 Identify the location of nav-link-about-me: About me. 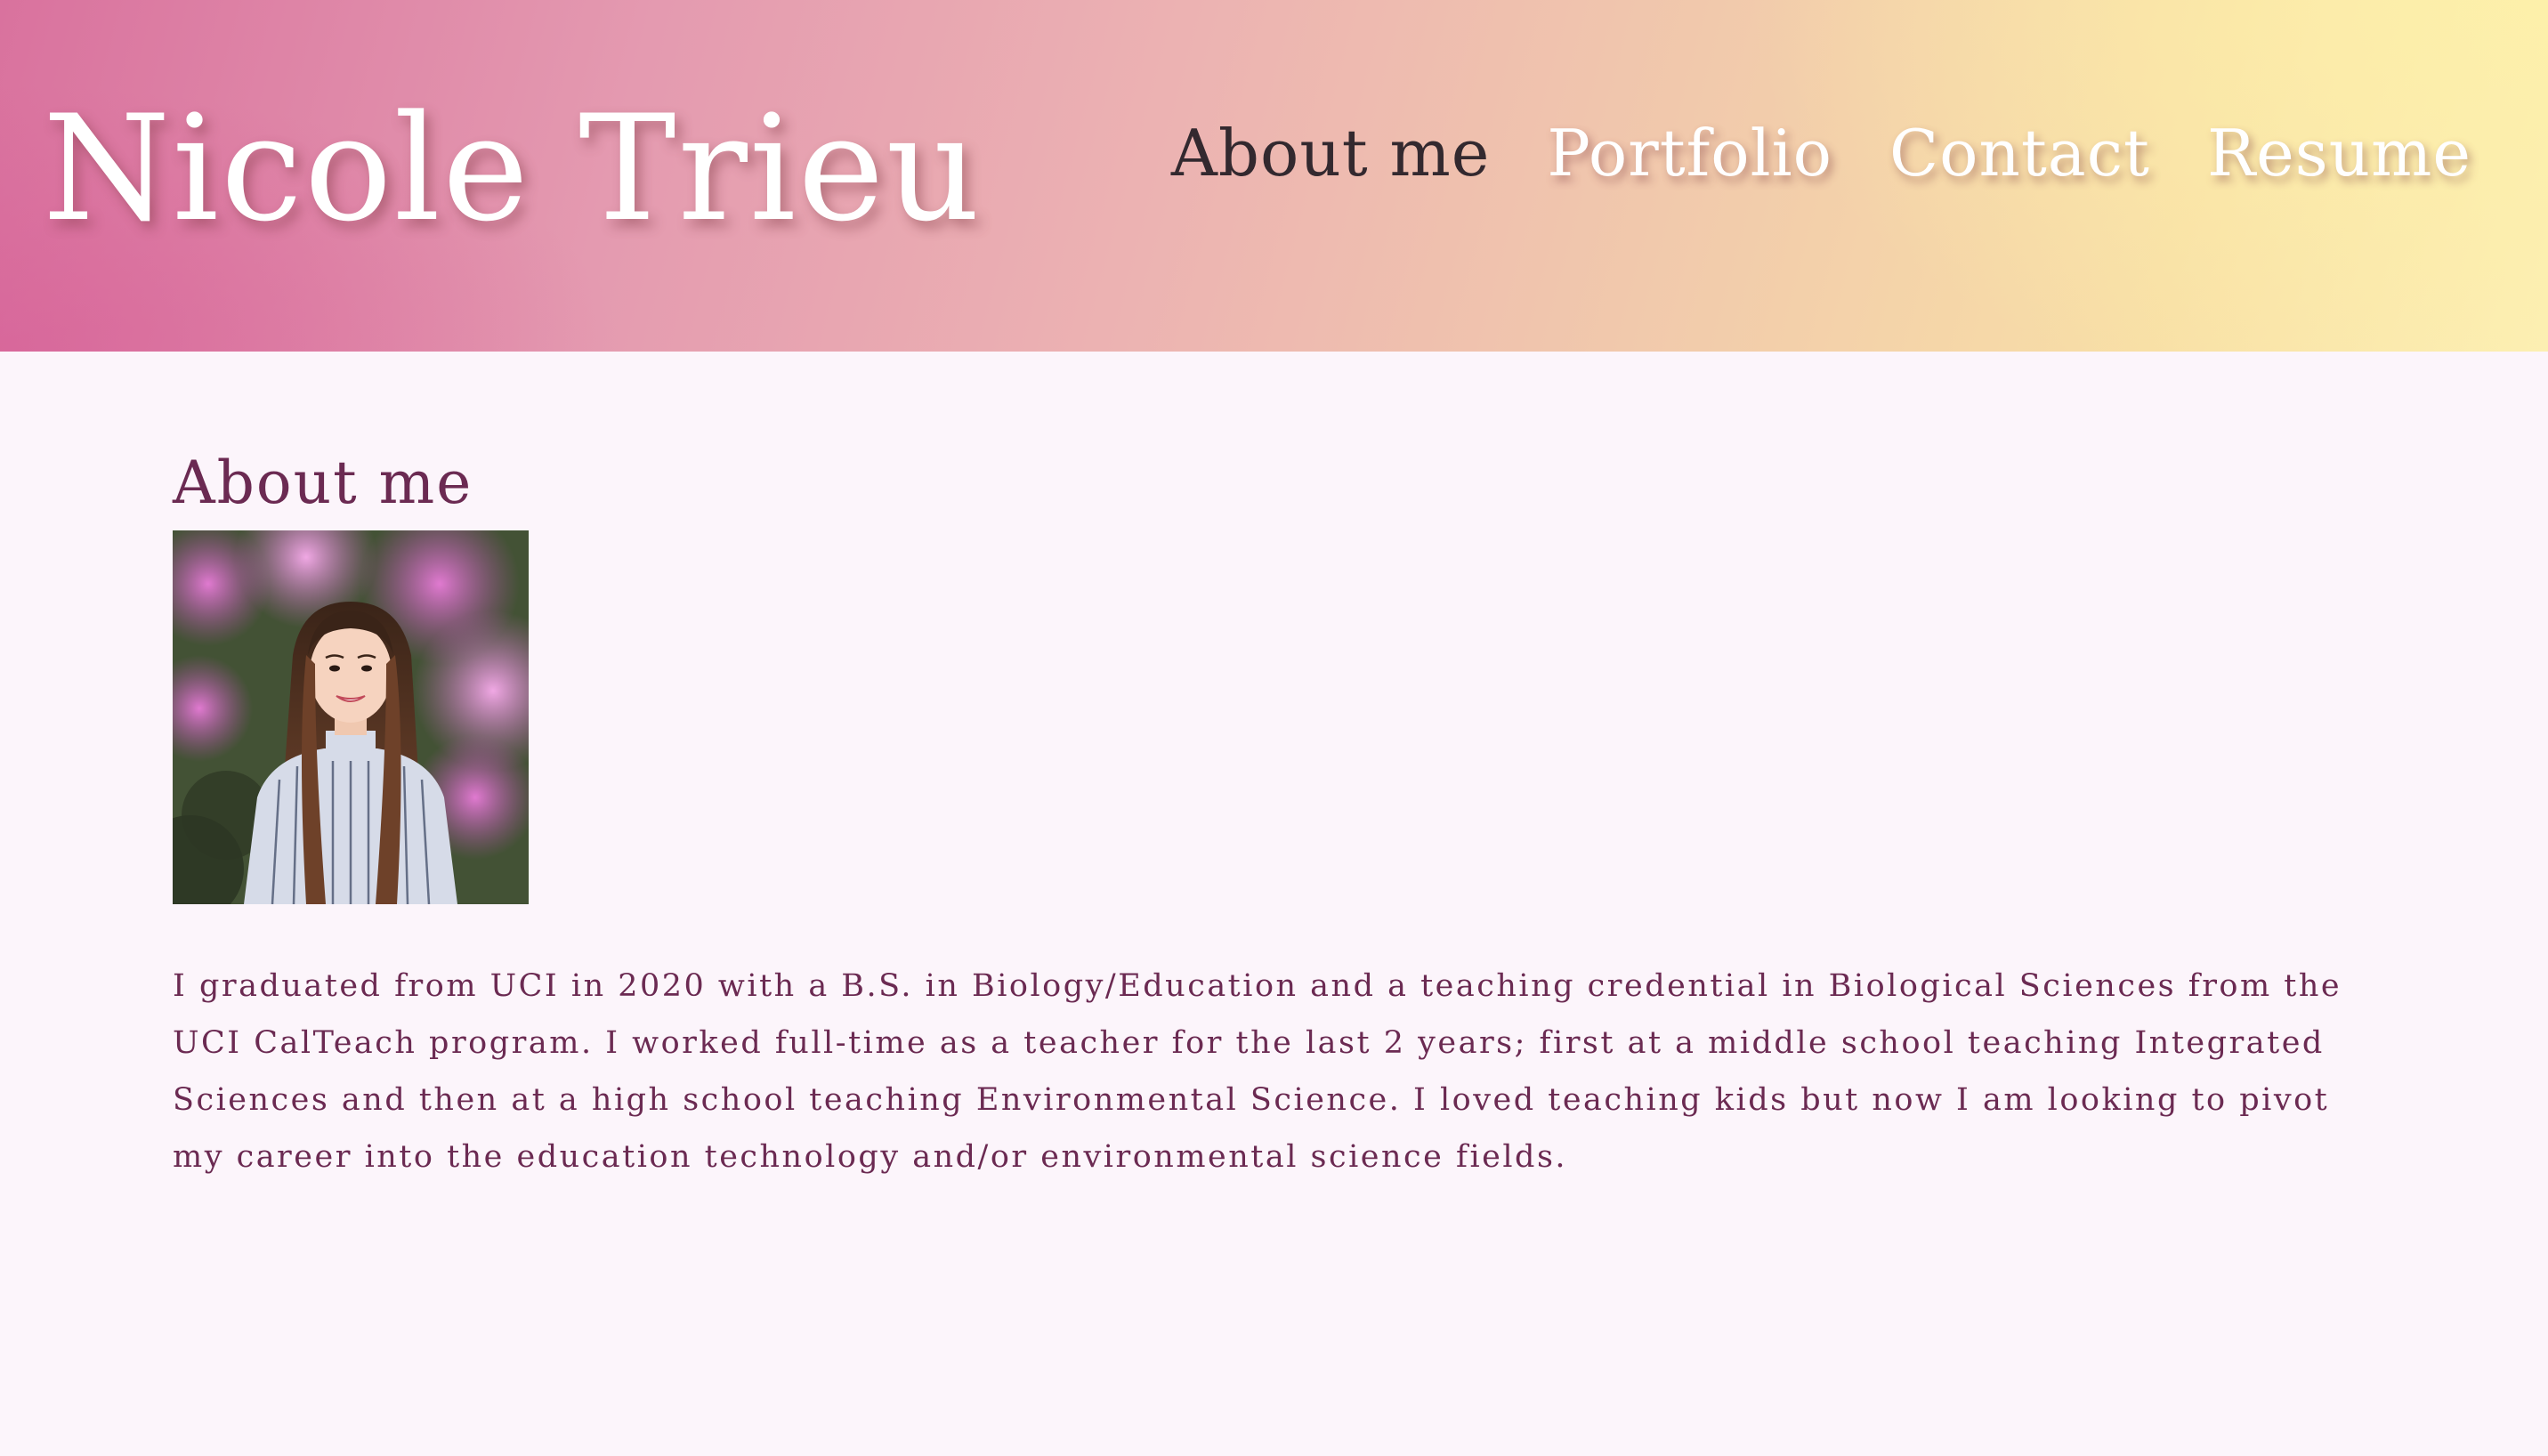
(1331, 153).